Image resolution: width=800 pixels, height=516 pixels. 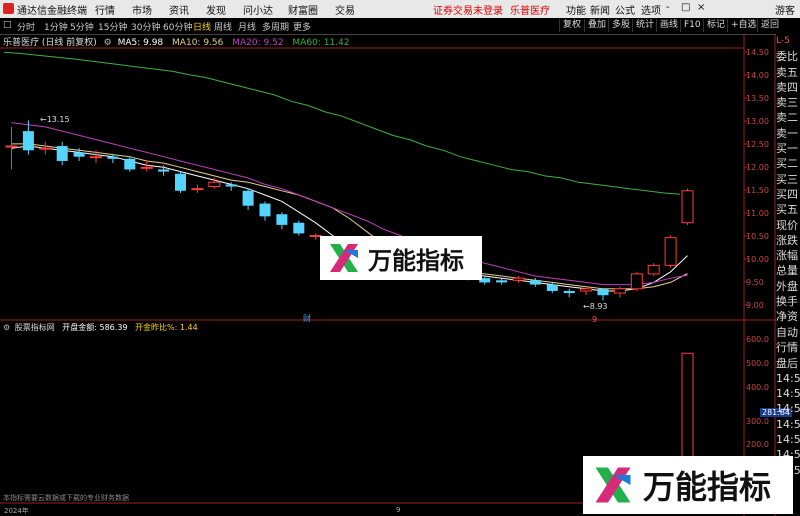 What do you see at coordinates (6, 327) in the screenshot?
I see `sub-settings-gear-icon: ⚙` at bounding box center [6, 327].